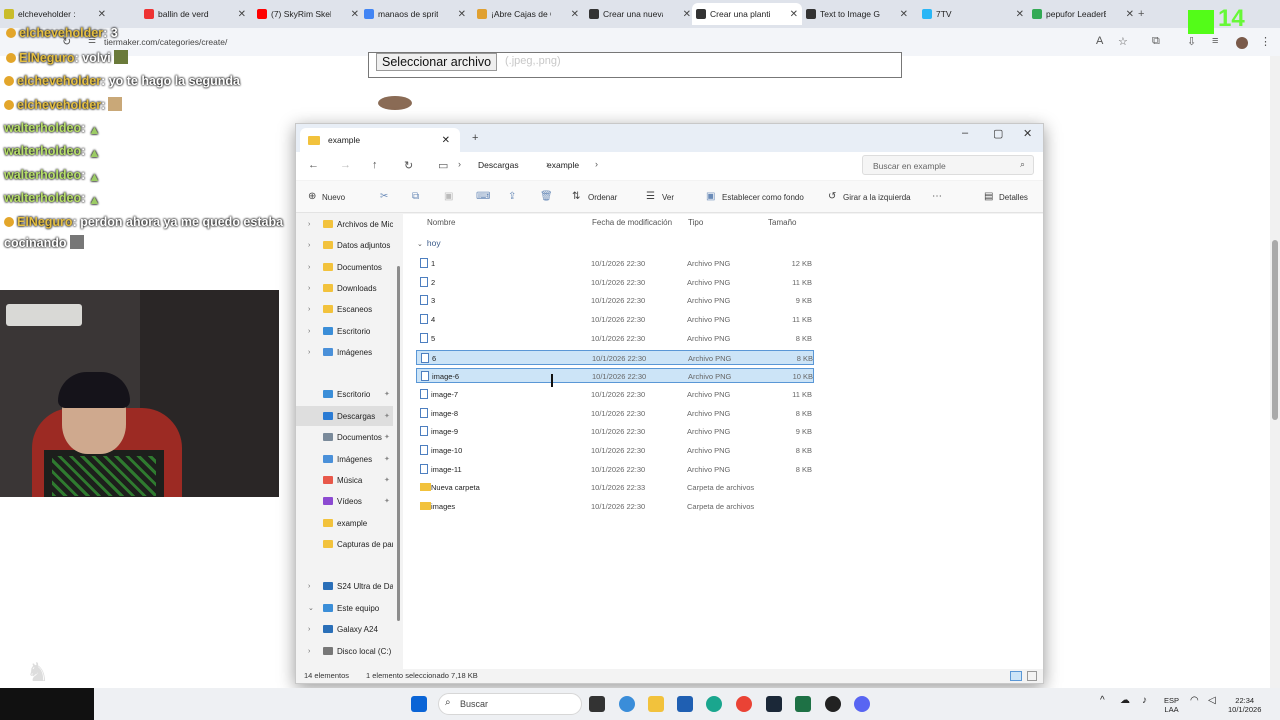 This screenshot has width=1280, height=720. What do you see at coordinates (333, 197) in the screenshot?
I see `new-button: Nuevo` at bounding box center [333, 197].